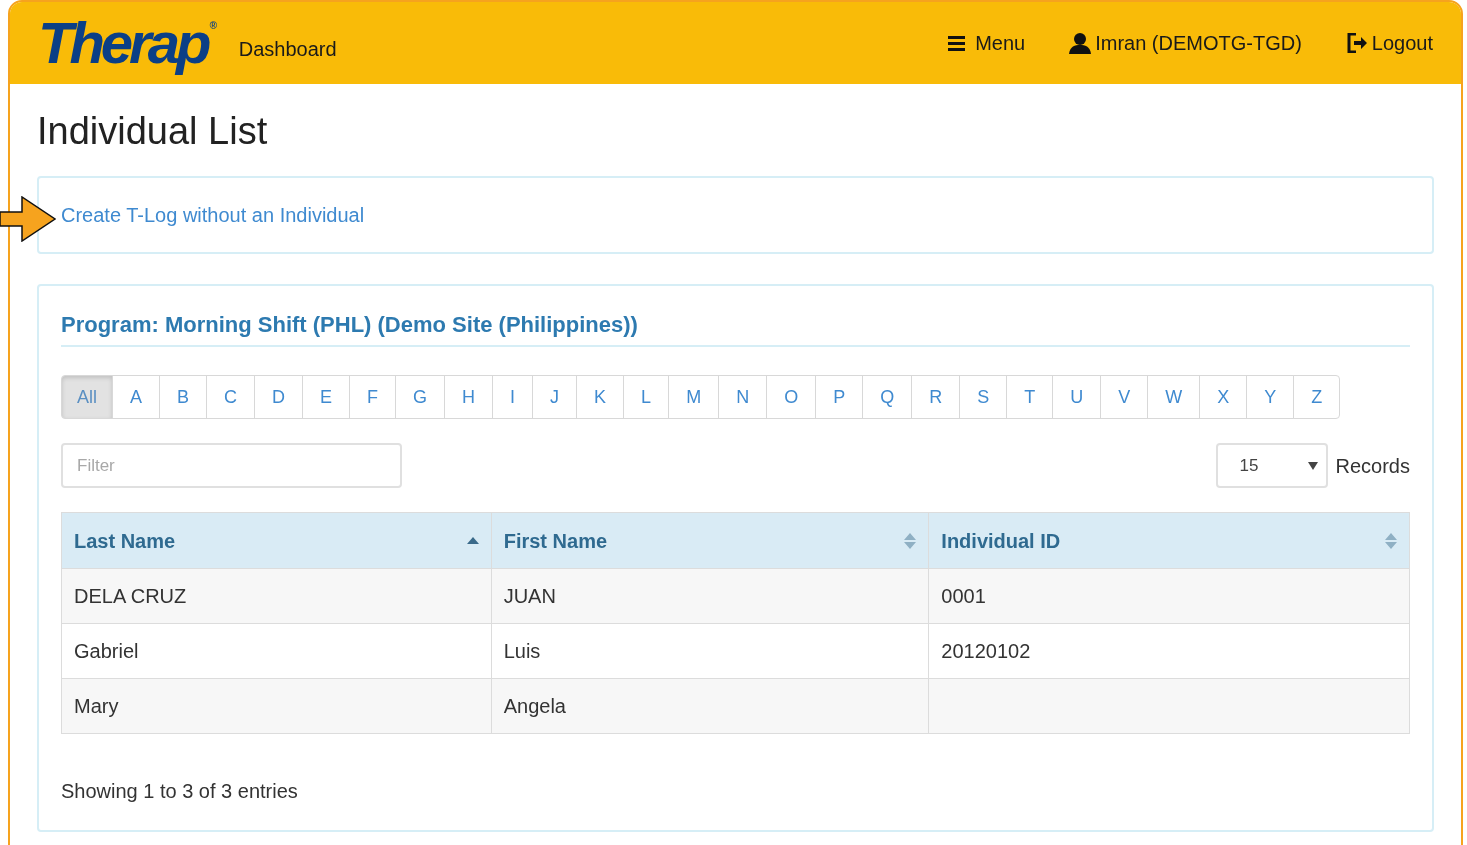  I want to click on user-link: Imran (DEMOTG-TGD), so click(1185, 43).